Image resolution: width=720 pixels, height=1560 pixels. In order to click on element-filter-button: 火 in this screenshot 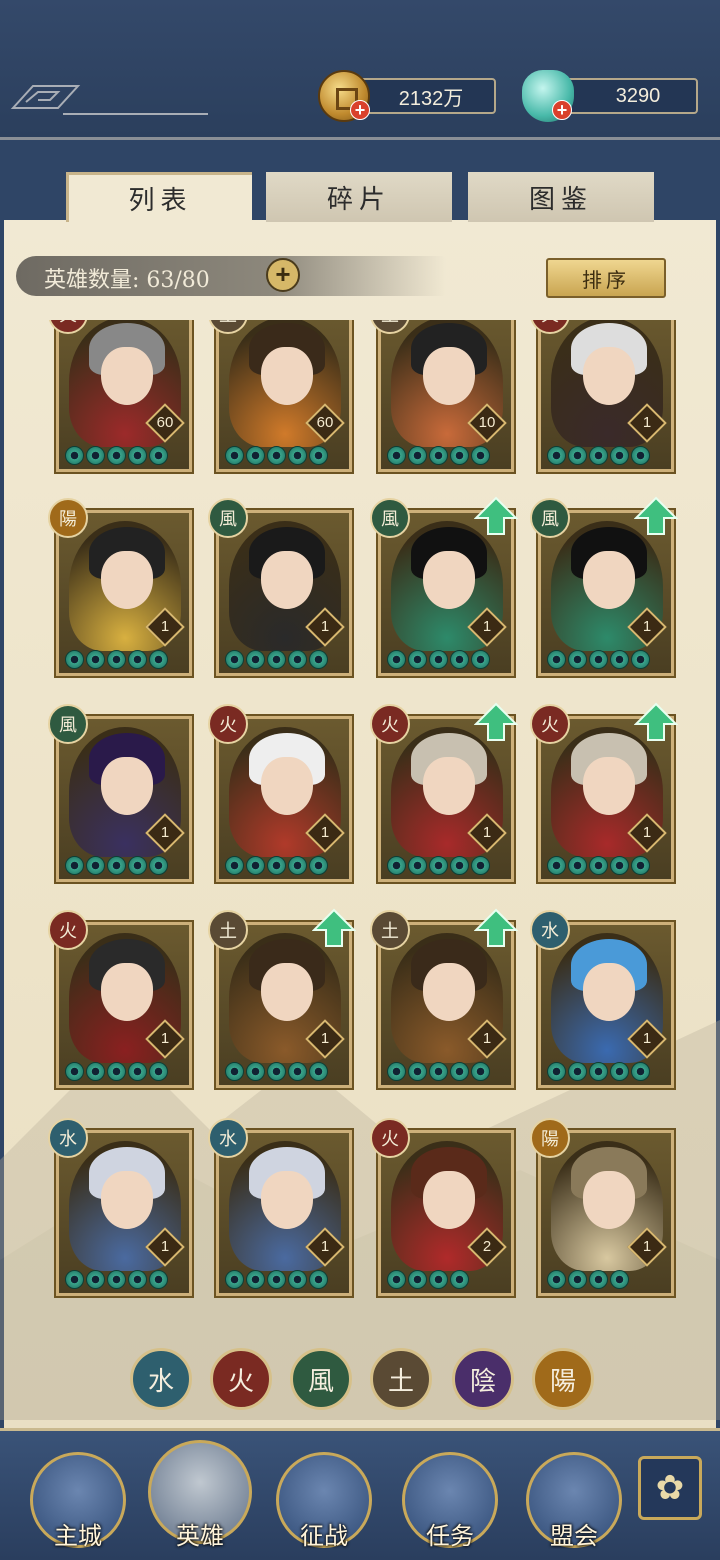, I will do `click(241, 1379)`.